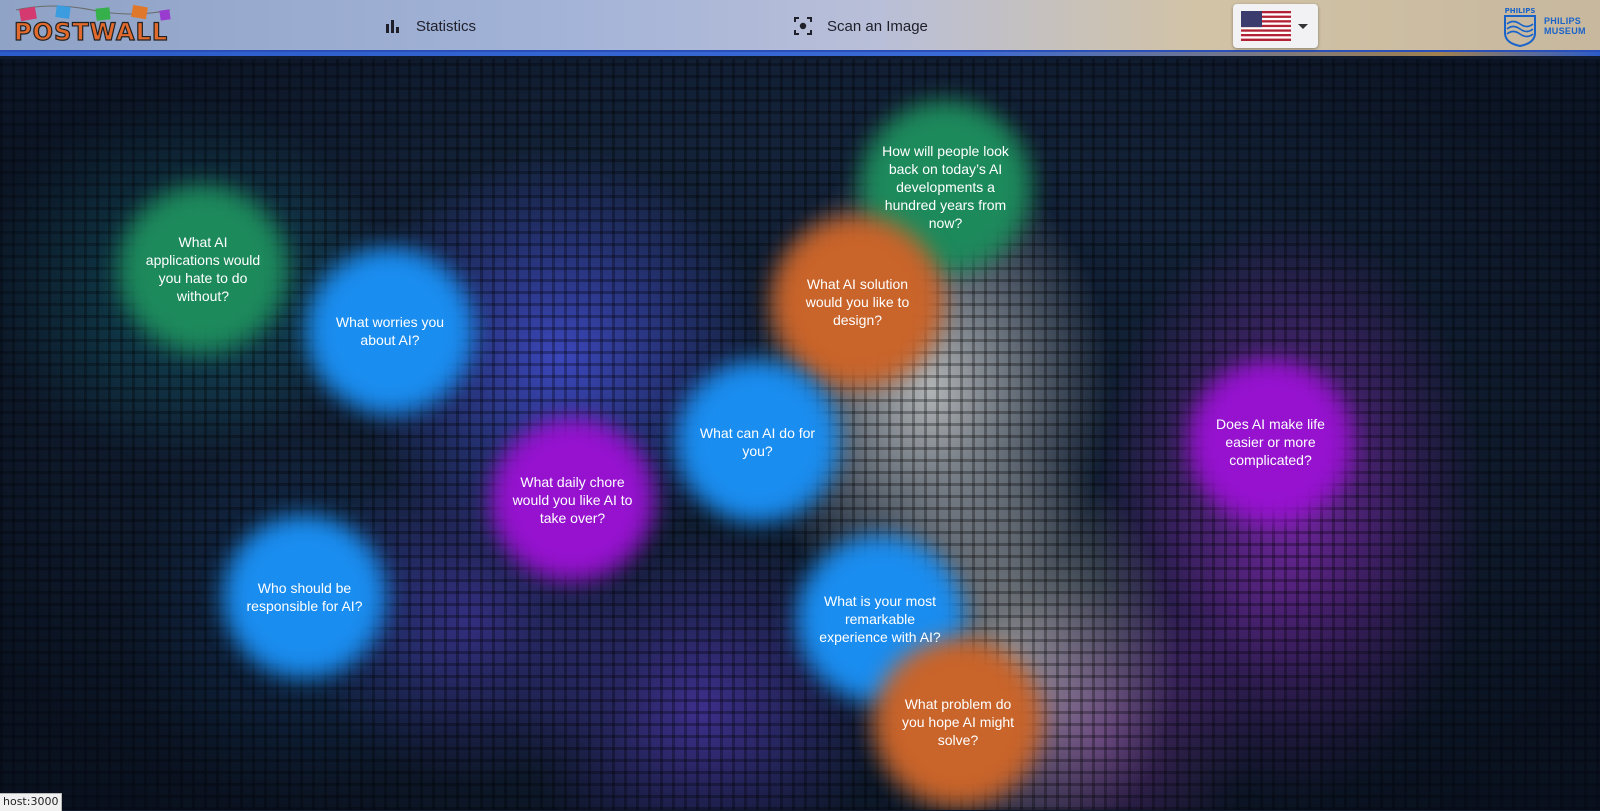  I want to click on shield-wordmark: PHILIPS, so click(1520, 11).